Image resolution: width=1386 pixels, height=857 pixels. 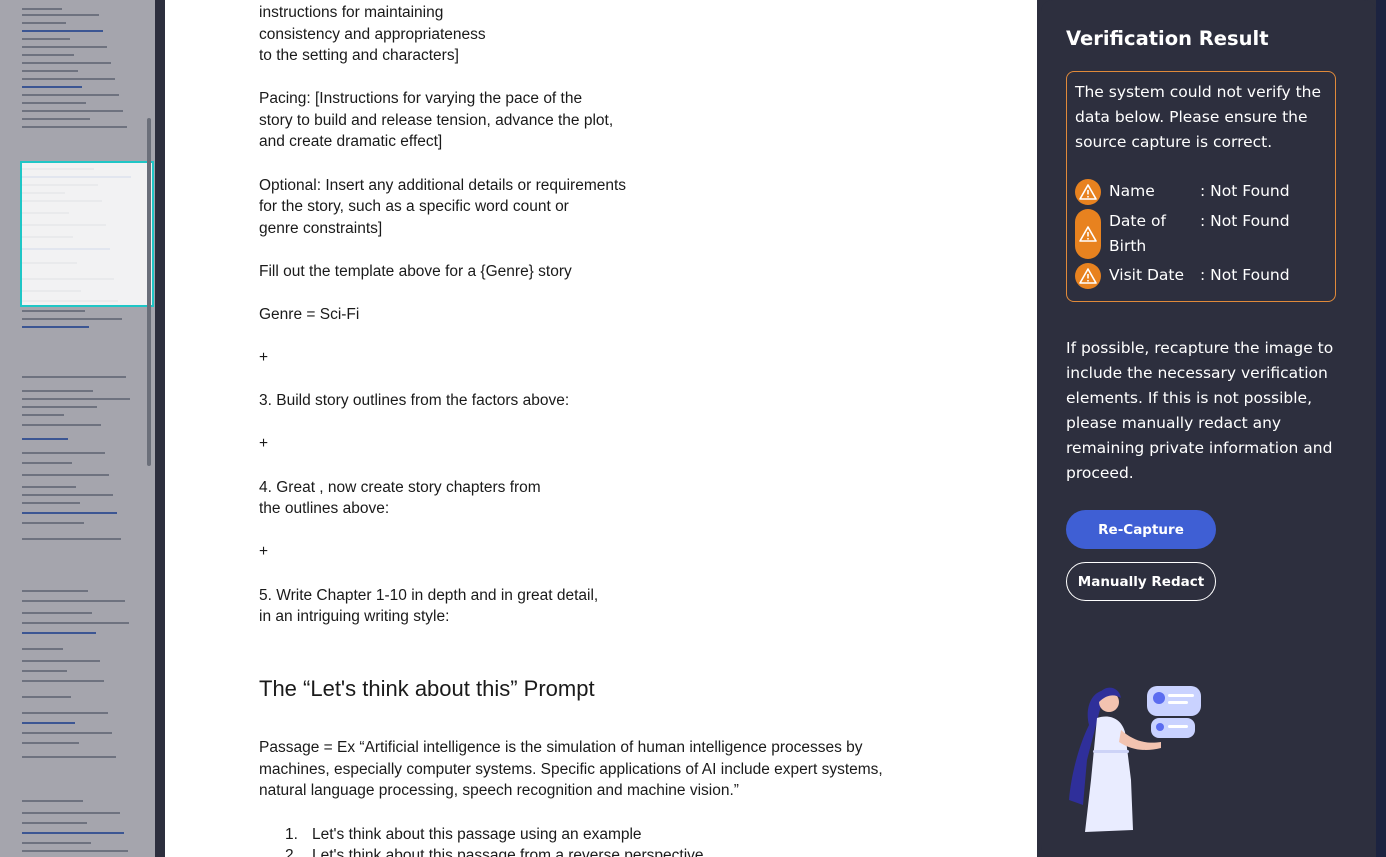 What do you see at coordinates (1147, 275) in the screenshot?
I see `field-label: Visit Date` at bounding box center [1147, 275].